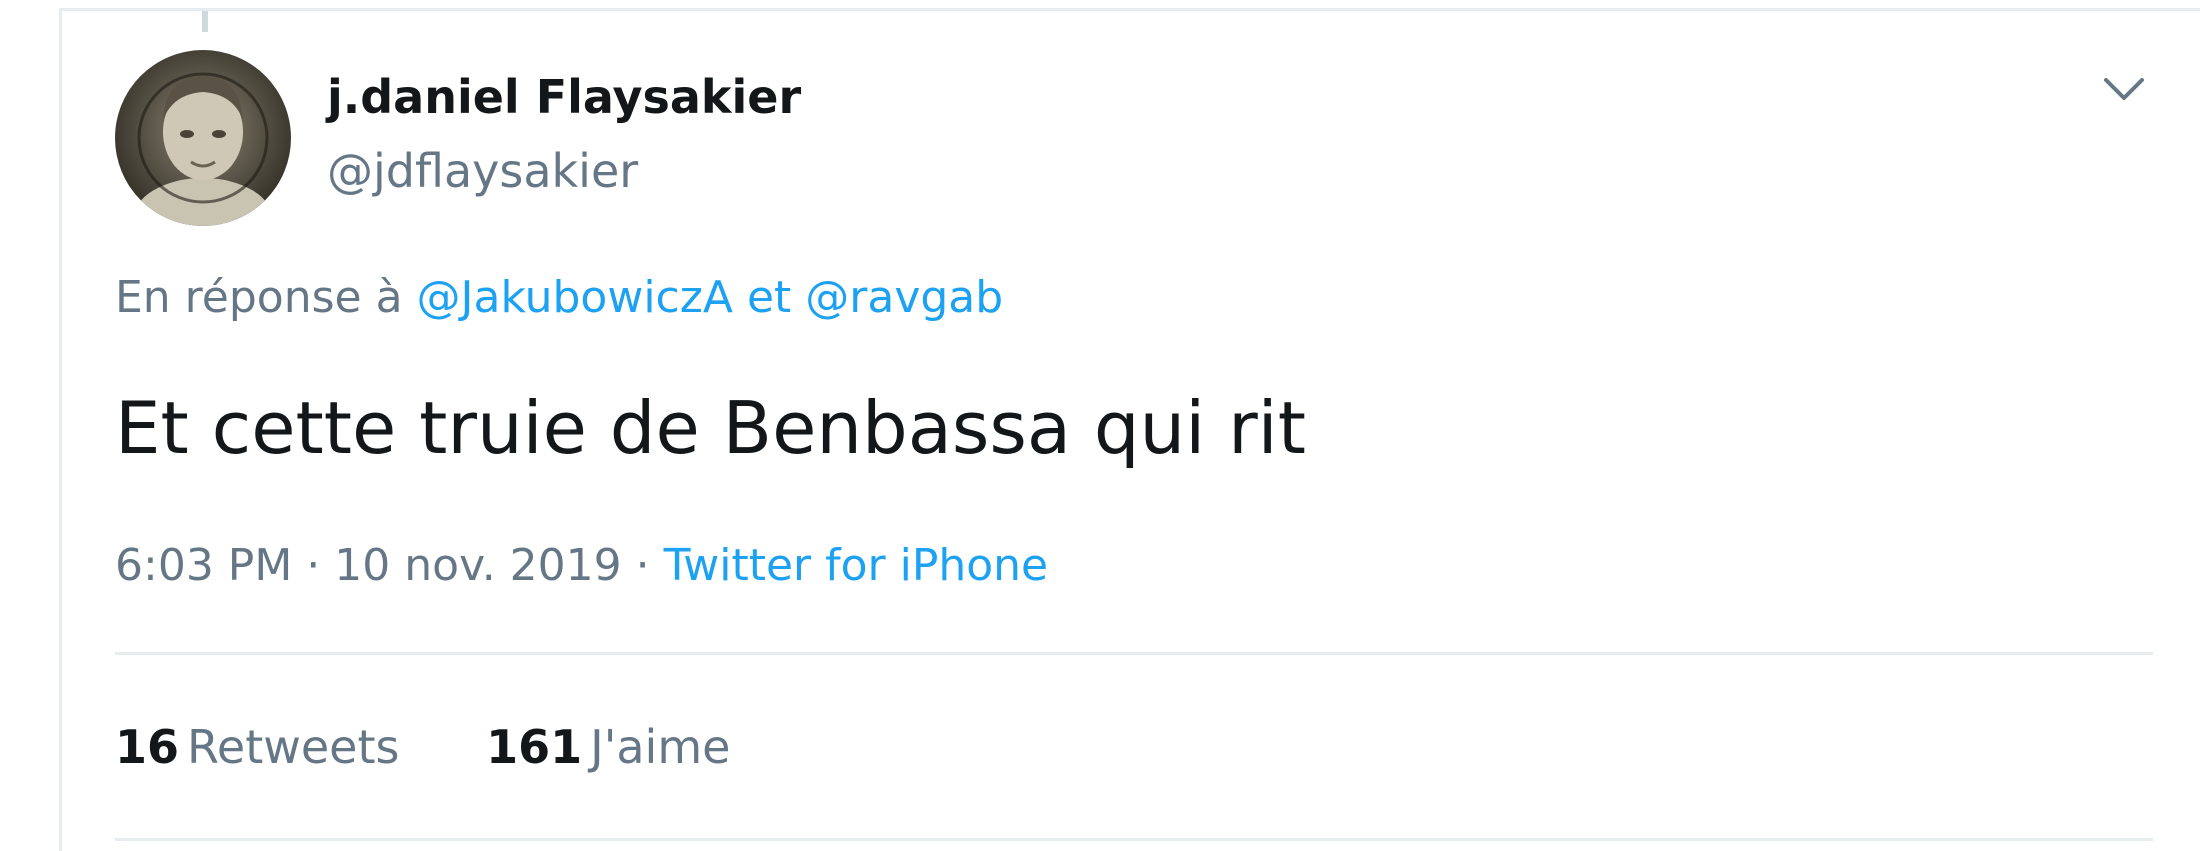 The height and width of the screenshot is (851, 2200). What do you see at coordinates (203, 565) in the screenshot?
I see `tweet-time: 6:03 PM` at bounding box center [203, 565].